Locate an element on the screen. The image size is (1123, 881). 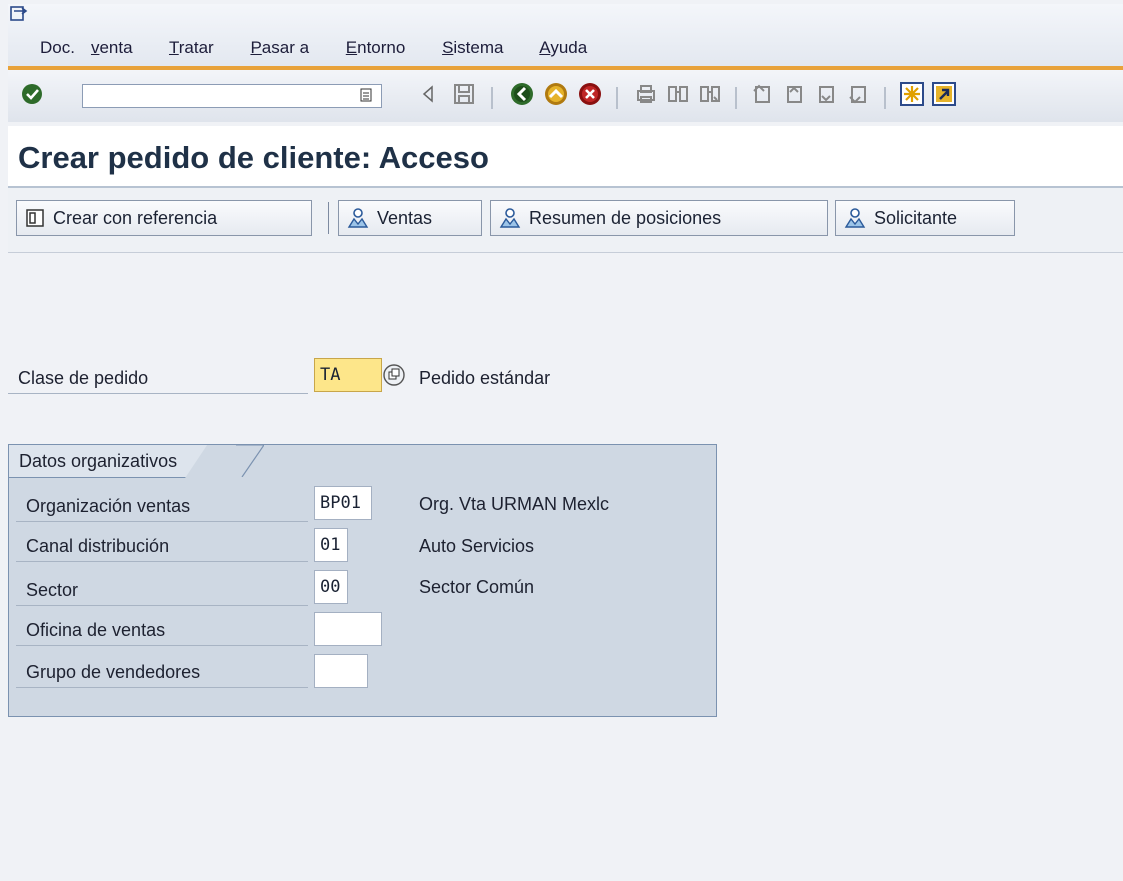
order-type-field is located at coordinates (348, 375).